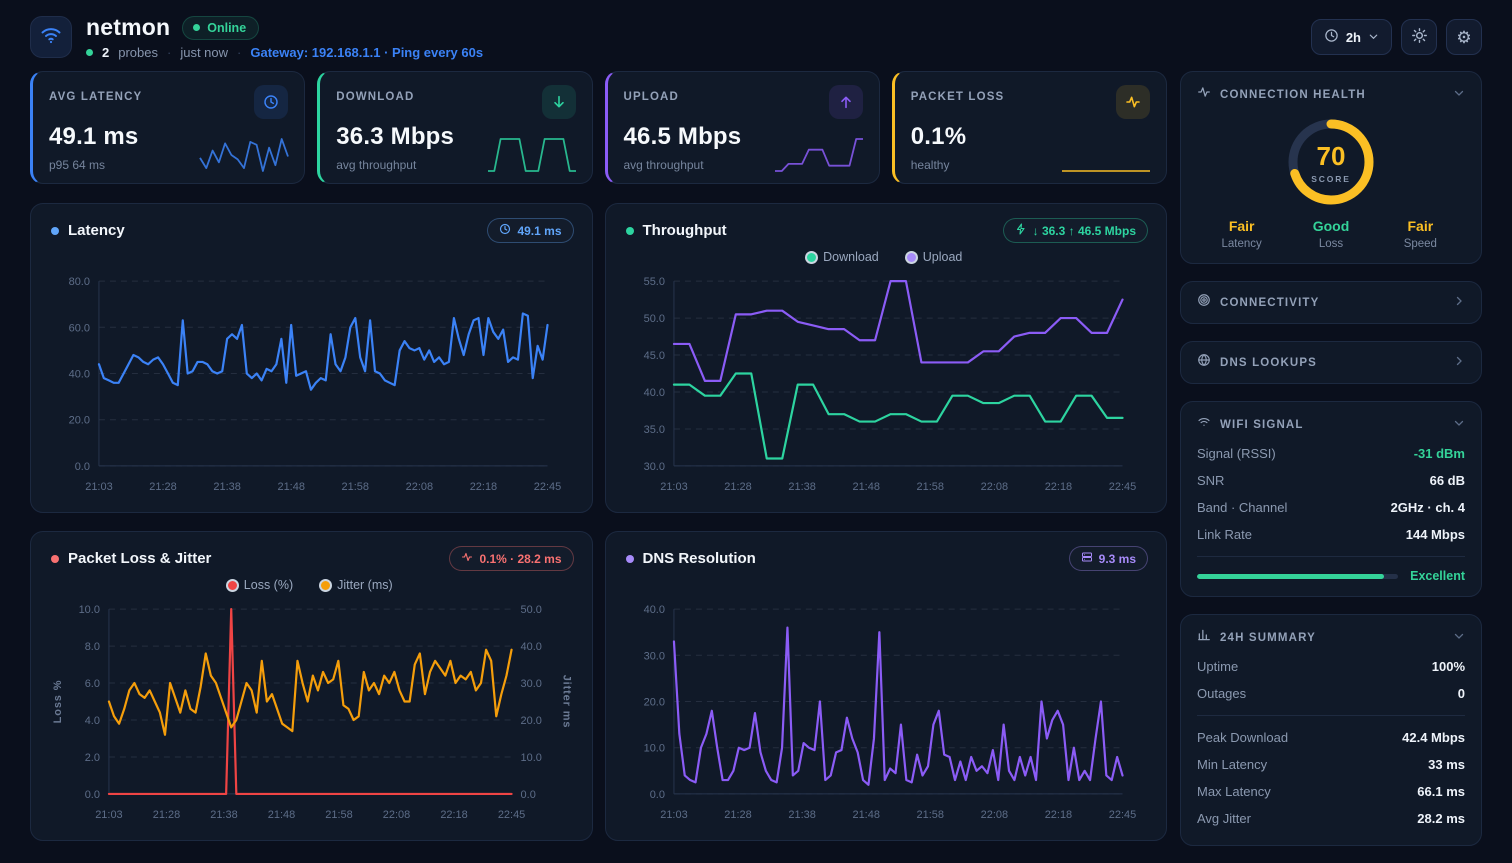 The height and width of the screenshot is (863, 1512). What do you see at coordinates (929, 487) in the screenshot?
I see `svg-text: 21:58` at bounding box center [929, 487].